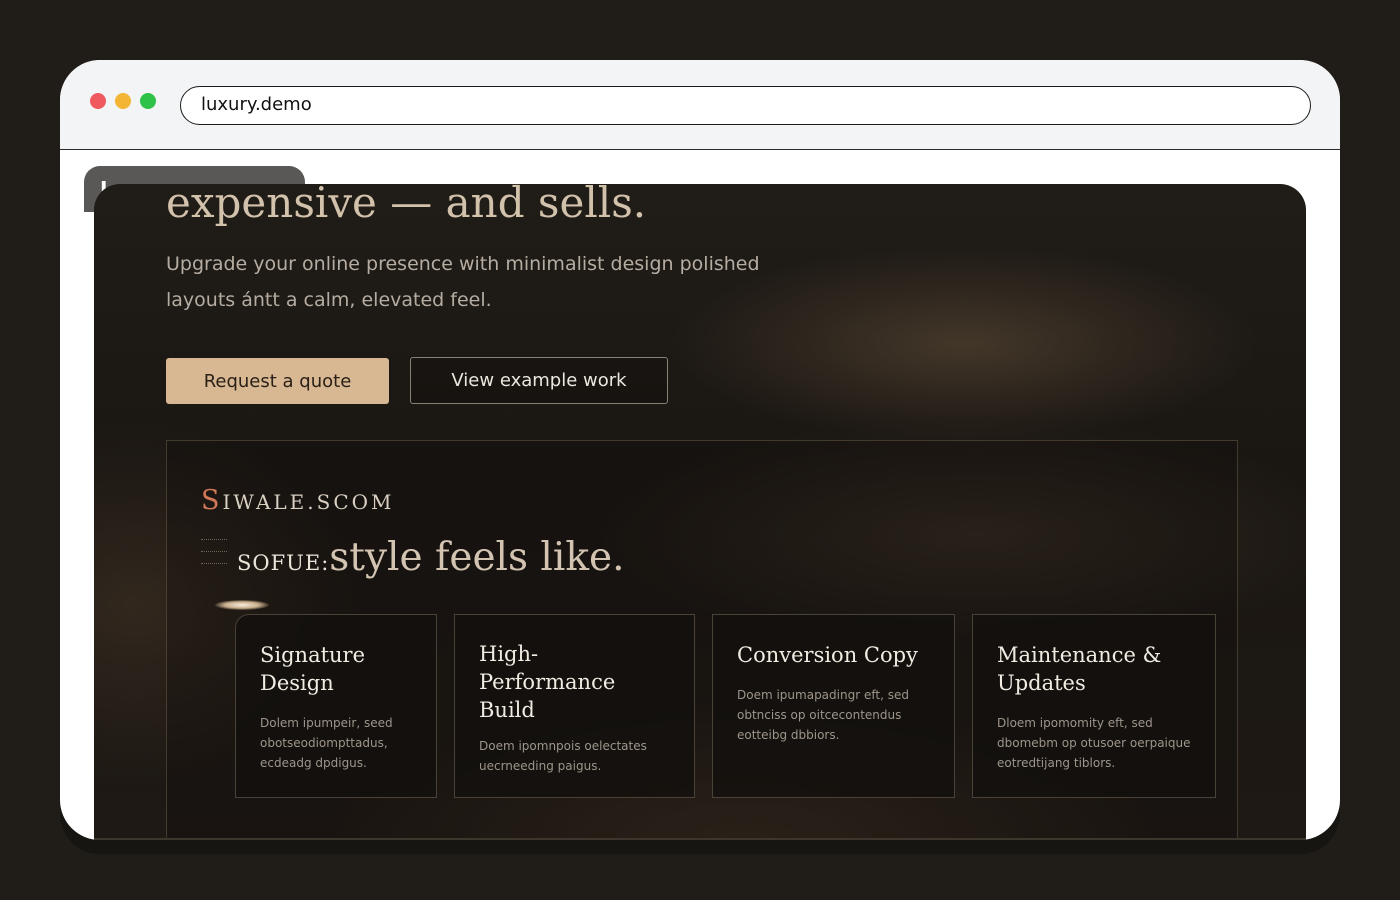 This screenshot has height=900, width=1400. I want to click on brand-initial: S, so click(212, 500).